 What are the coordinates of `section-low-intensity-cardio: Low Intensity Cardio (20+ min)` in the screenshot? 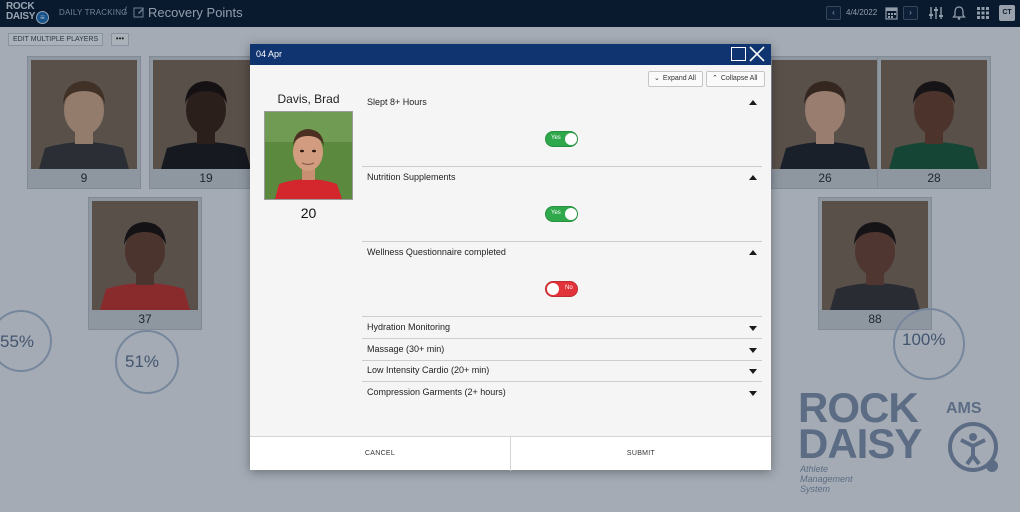 It's located at (562, 371).